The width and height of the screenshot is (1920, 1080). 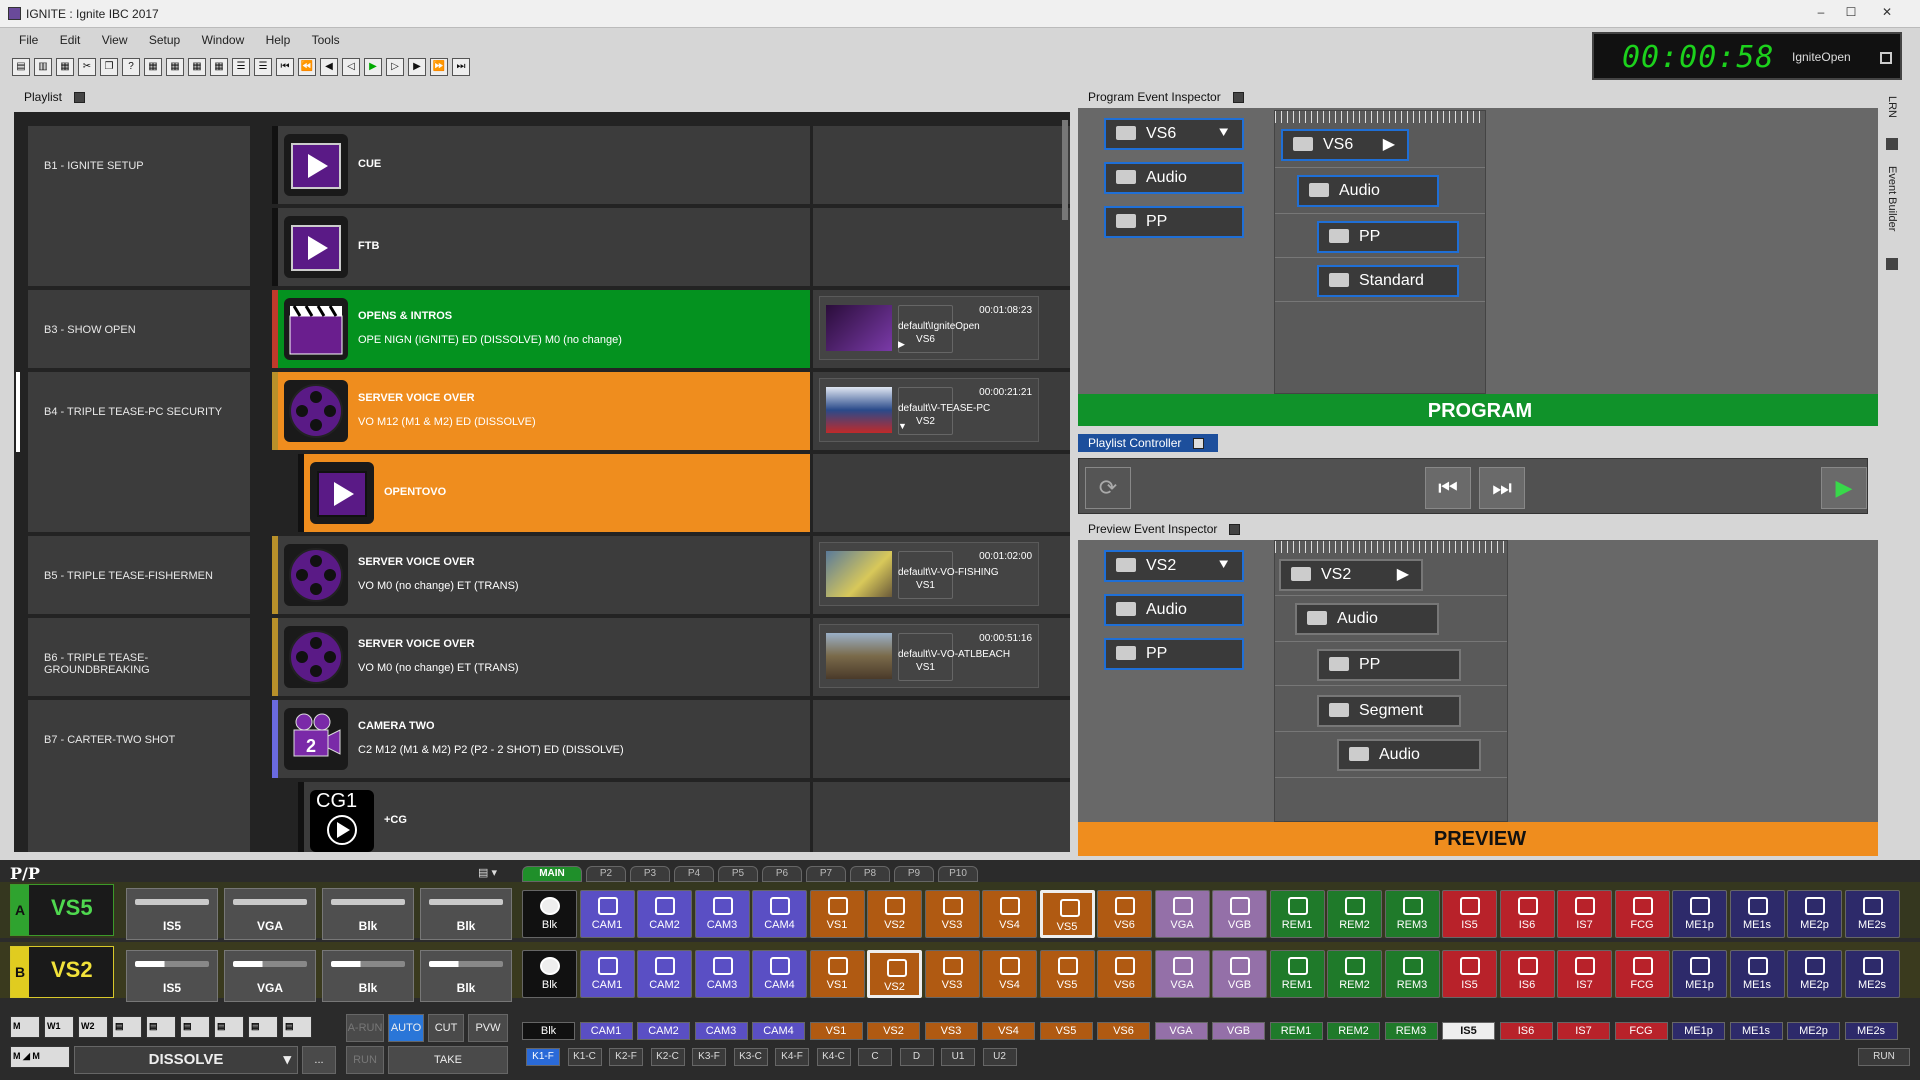 I want to click on side-pin-icon, so click(x=1892, y=144).